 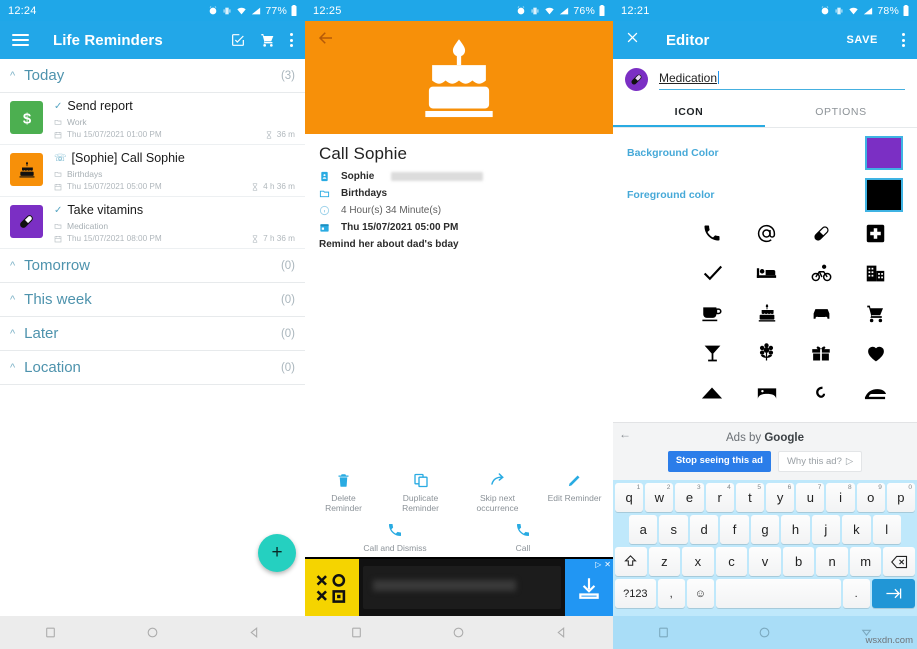 What do you see at coordinates (876, 393) in the screenshot?
I see `sofa-icon` at bounding box center [876, 393].